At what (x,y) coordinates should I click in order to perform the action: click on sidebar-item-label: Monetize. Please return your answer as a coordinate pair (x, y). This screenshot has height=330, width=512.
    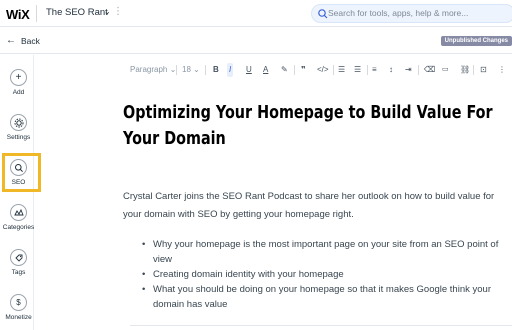
    Looking at the image, I should click on (18, 317).